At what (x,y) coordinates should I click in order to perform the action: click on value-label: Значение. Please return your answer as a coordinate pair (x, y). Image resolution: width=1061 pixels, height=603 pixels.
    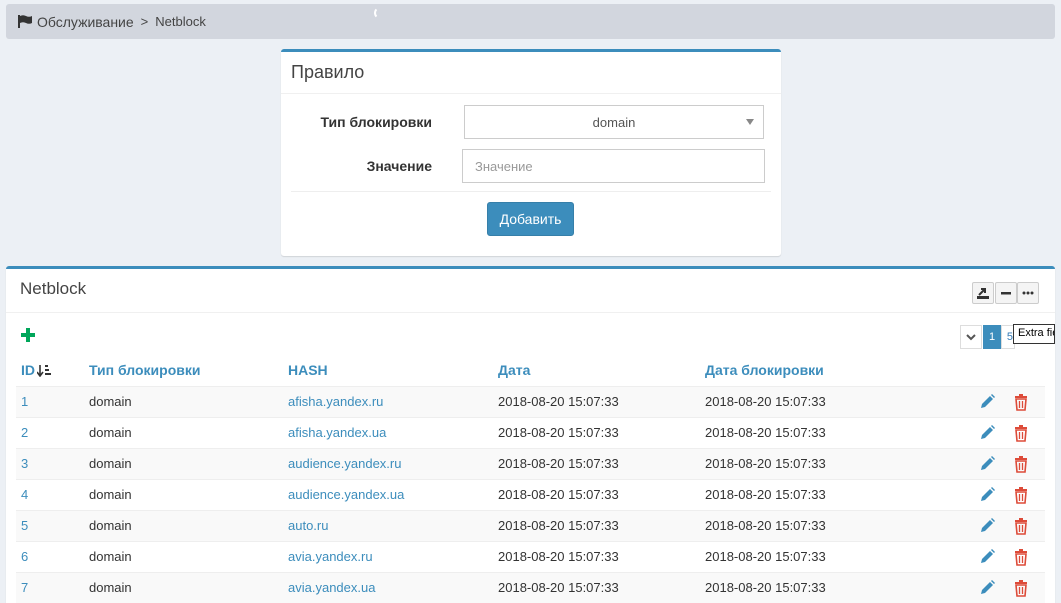
    Looking at the image, I should click on (399, 166).